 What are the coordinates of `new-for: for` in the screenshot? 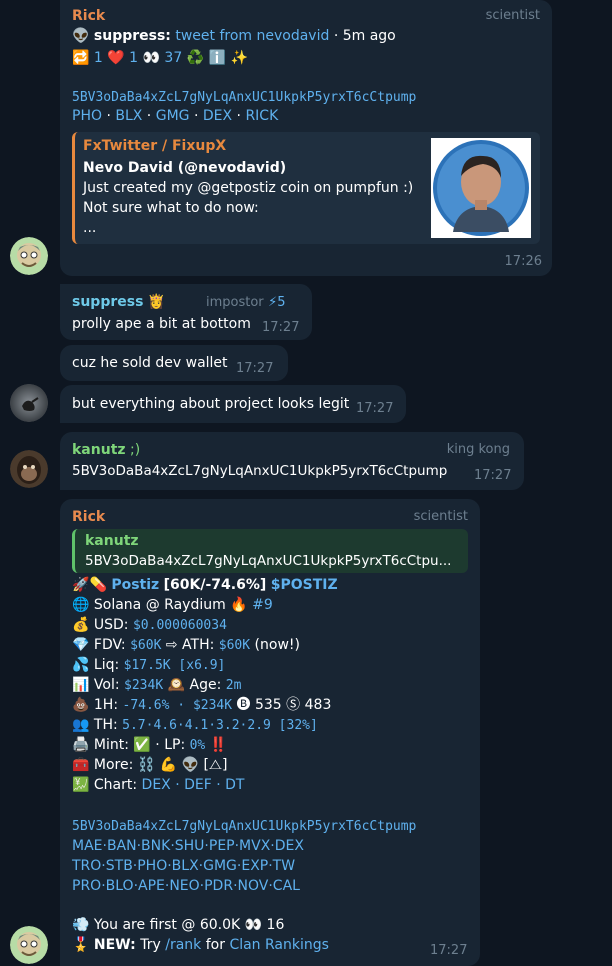 It's located at (215, 945).